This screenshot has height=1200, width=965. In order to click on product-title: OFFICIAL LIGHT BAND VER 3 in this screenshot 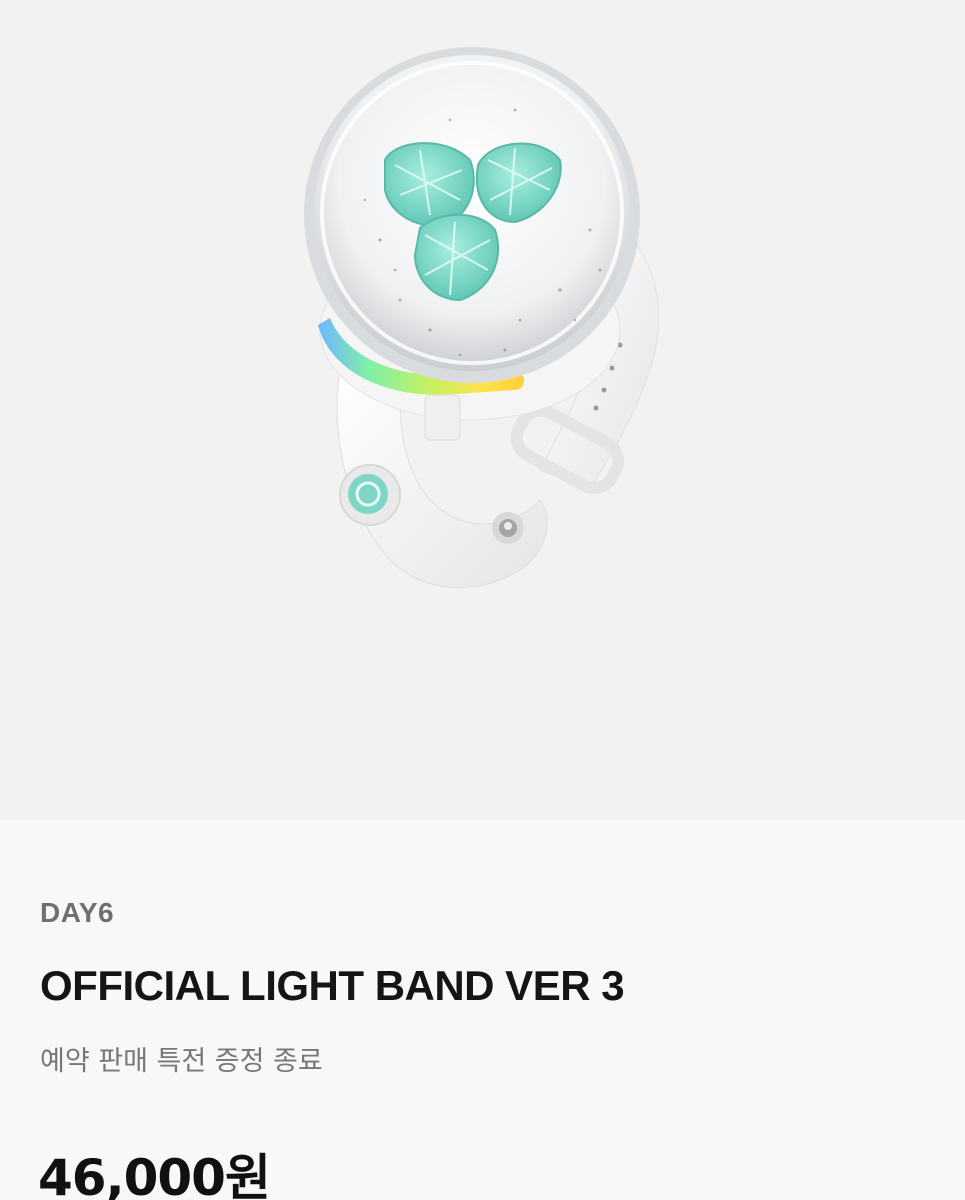, I will do `click(332, 985)`.